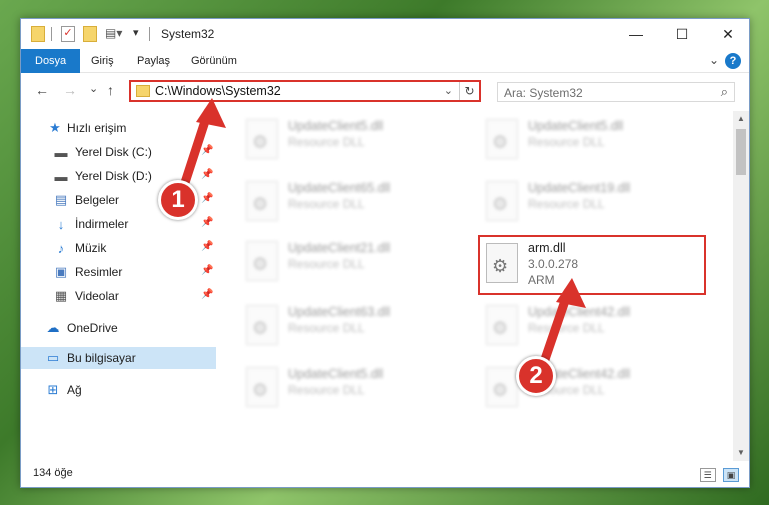  What do you see at coordinates (102, 61) in the screenshot?
I see `tab-home: Giriş` at bounding box center [102, 61].